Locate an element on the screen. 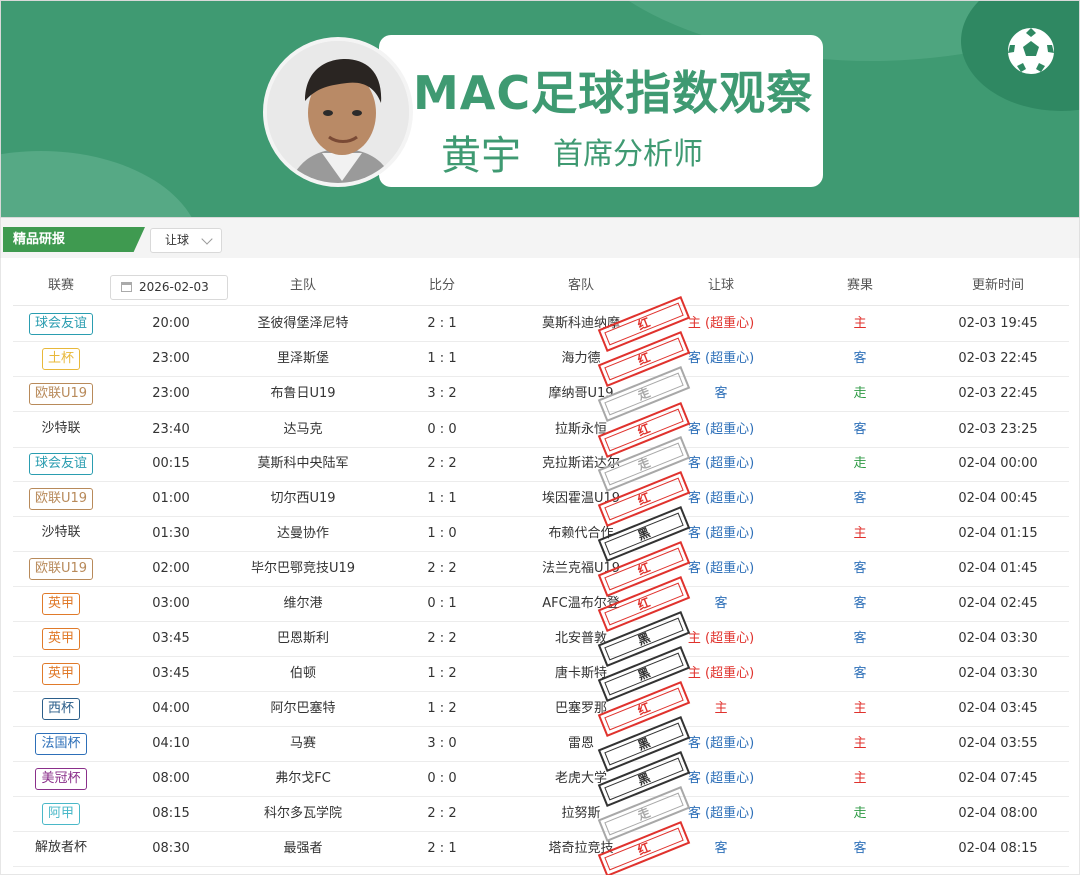 Image resolution: width=1080 pixels, height=875 pixels. home-team: 最强者 is located at coordinates (303, 849).